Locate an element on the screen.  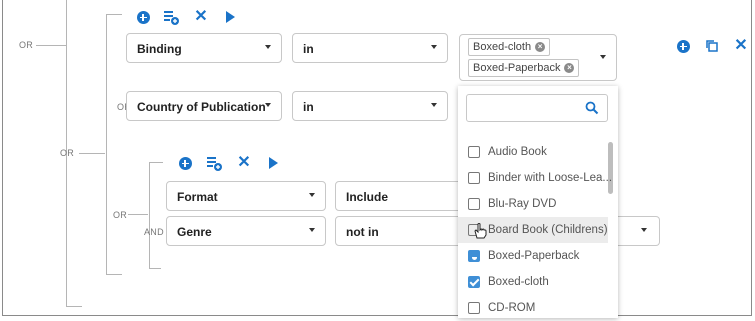
dropdown-option: Boxed-cloth is located at coordinates (533, 282).